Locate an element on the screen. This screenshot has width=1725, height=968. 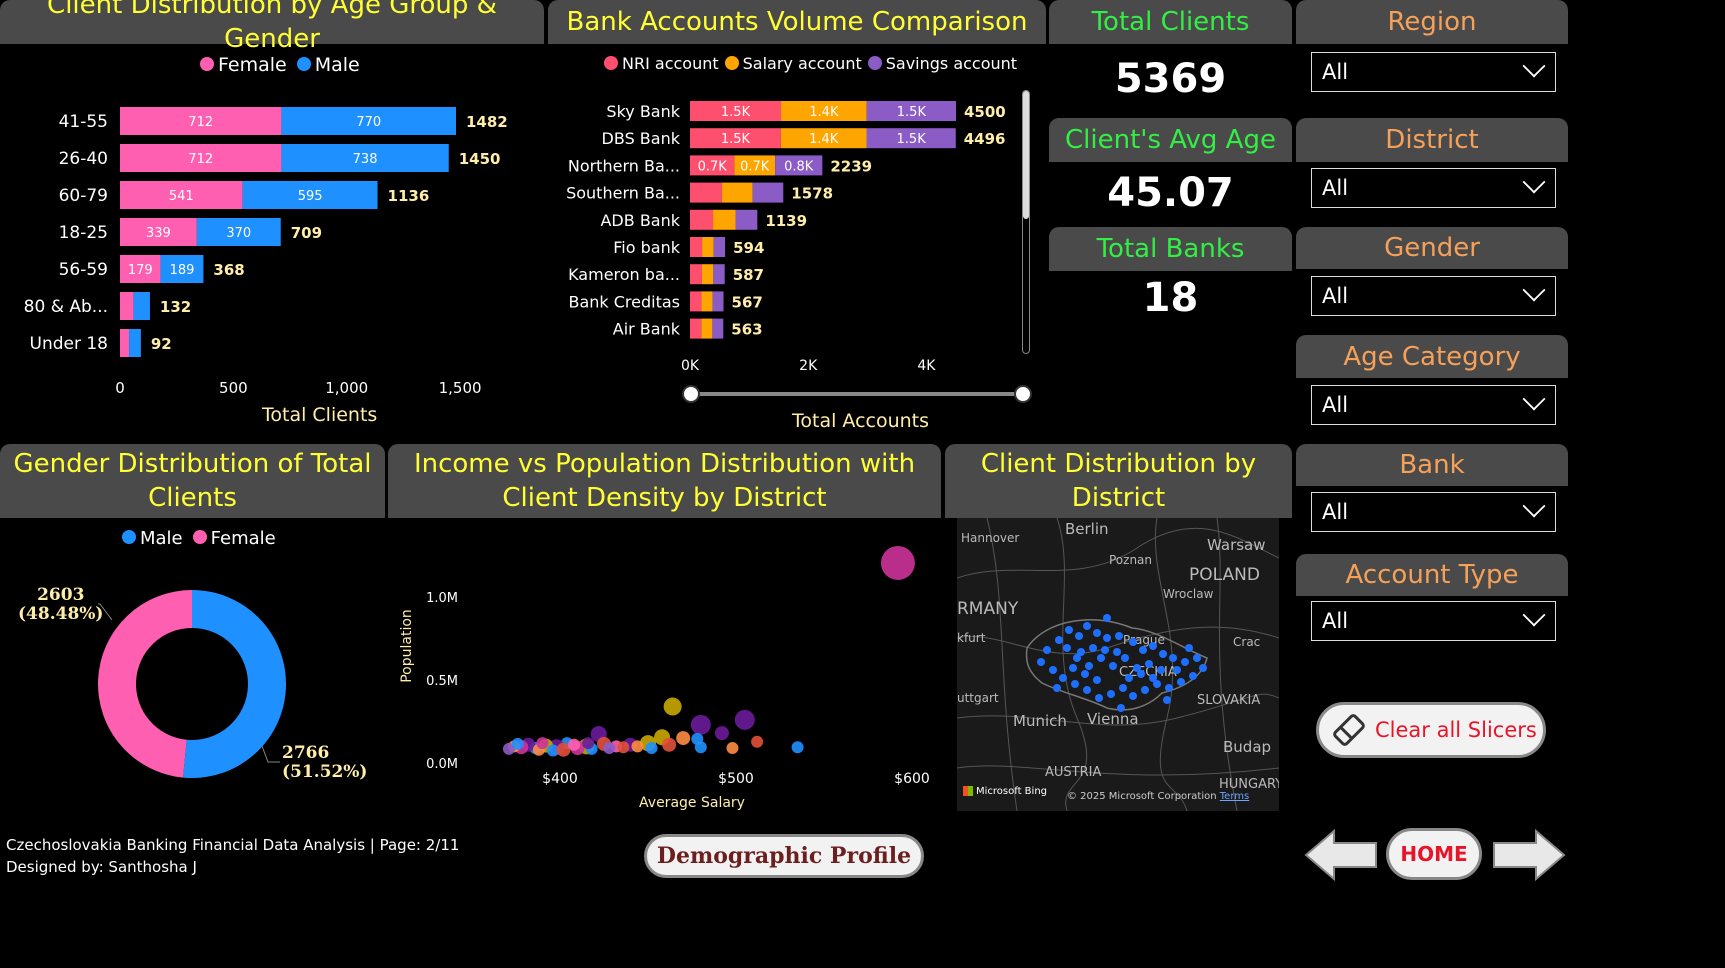
page-name-button: Demographic Profile is located at coordinates (784, 856).